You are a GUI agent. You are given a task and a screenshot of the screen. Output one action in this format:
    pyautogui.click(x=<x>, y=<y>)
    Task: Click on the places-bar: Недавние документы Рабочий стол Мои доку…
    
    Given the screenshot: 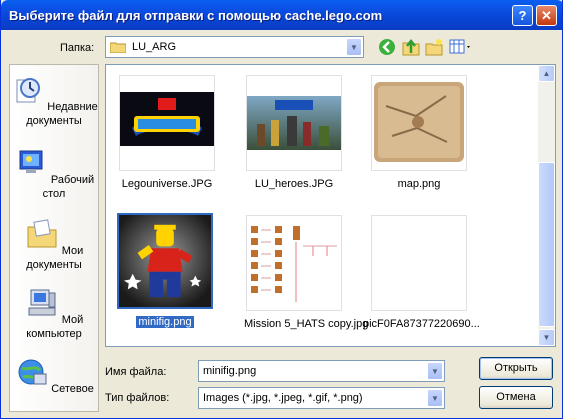 What is the action you would take?
    pyautogui.click(x=54, y=238)
    